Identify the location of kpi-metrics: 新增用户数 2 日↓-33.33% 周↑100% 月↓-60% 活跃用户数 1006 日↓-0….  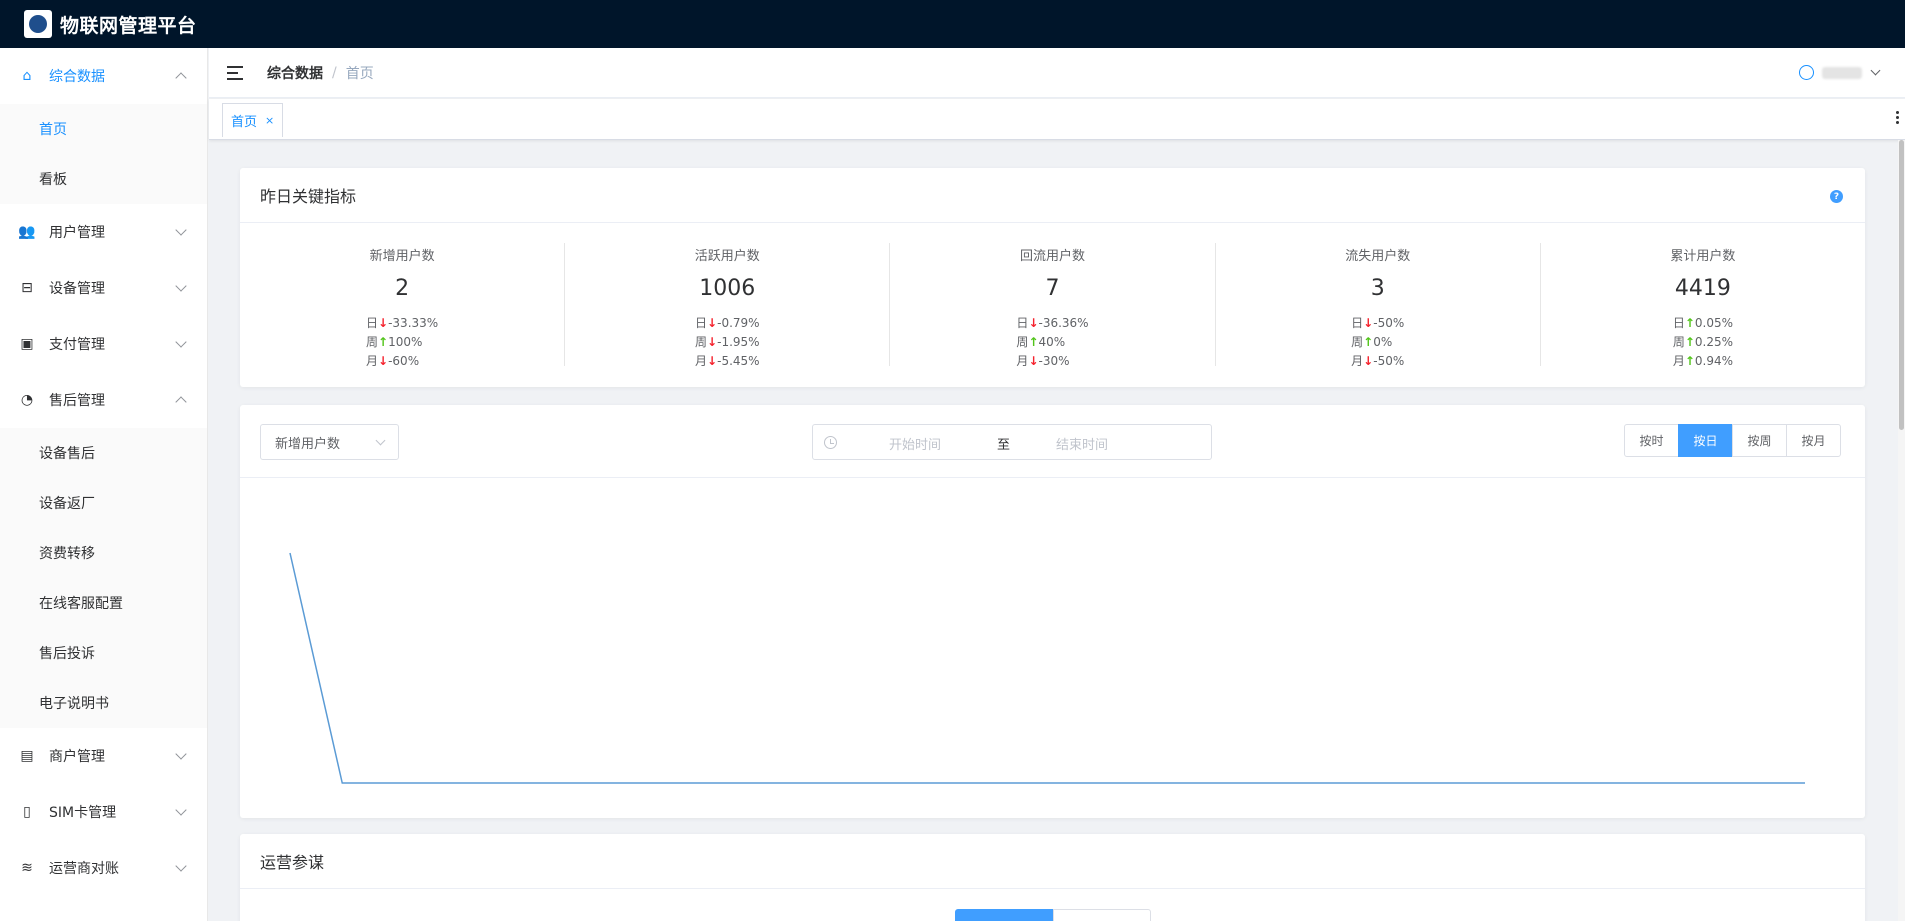
(1052, 295).